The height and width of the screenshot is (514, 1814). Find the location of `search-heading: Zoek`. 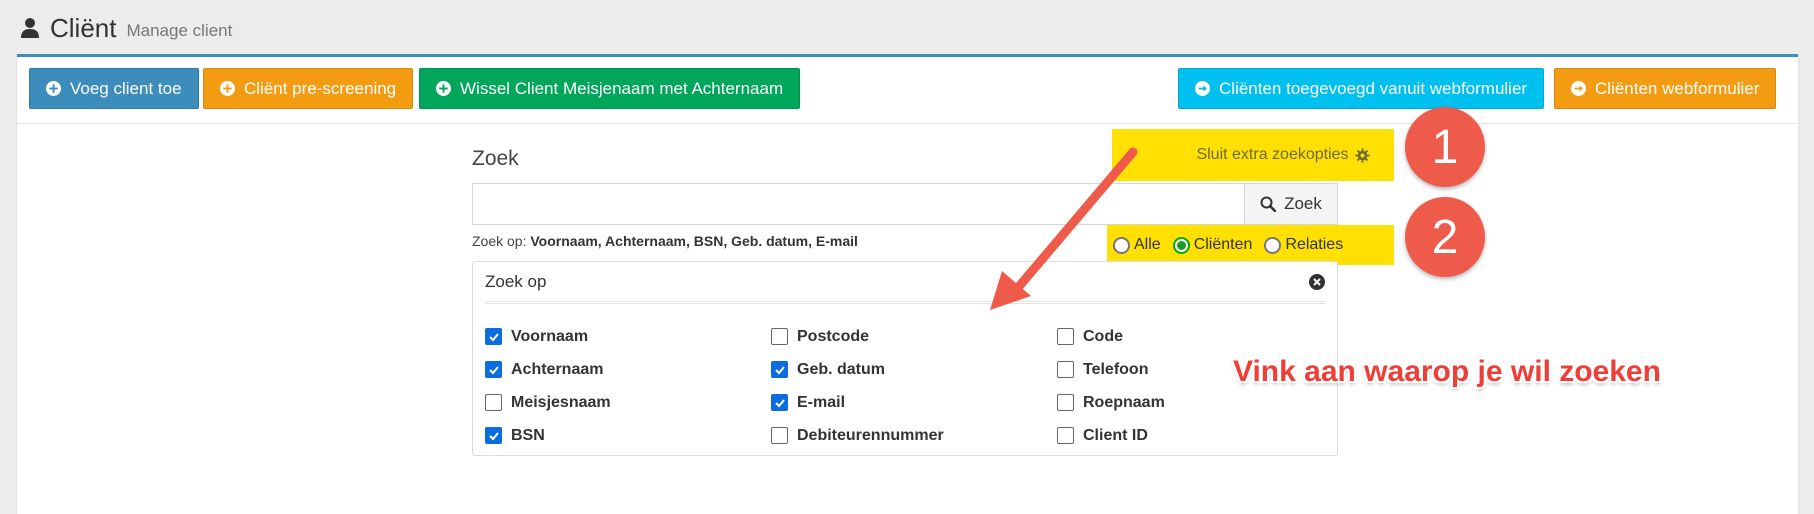

search-heading: Zoek is located at coordinates (495, 158).